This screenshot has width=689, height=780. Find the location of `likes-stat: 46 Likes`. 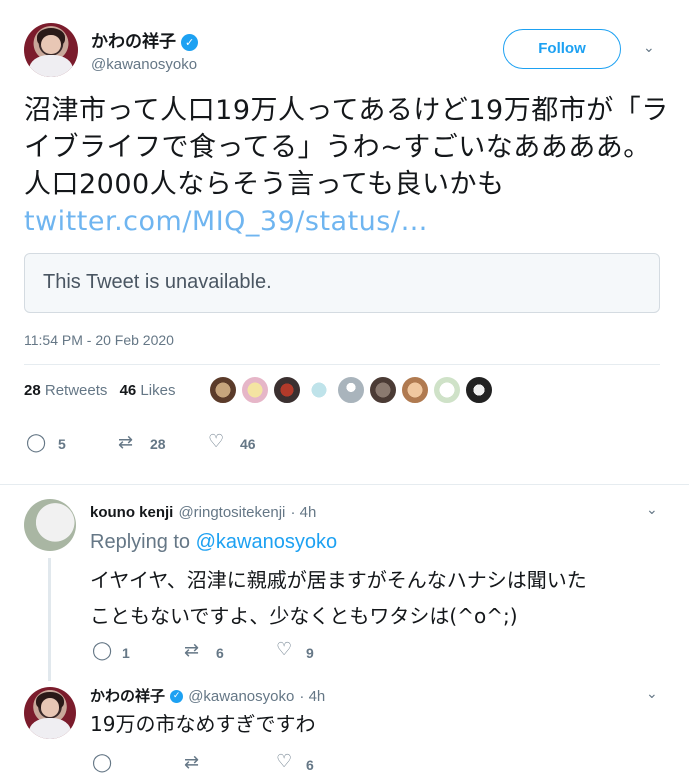

likes-stat: 46 Likes is located at coordinates (148, 390).